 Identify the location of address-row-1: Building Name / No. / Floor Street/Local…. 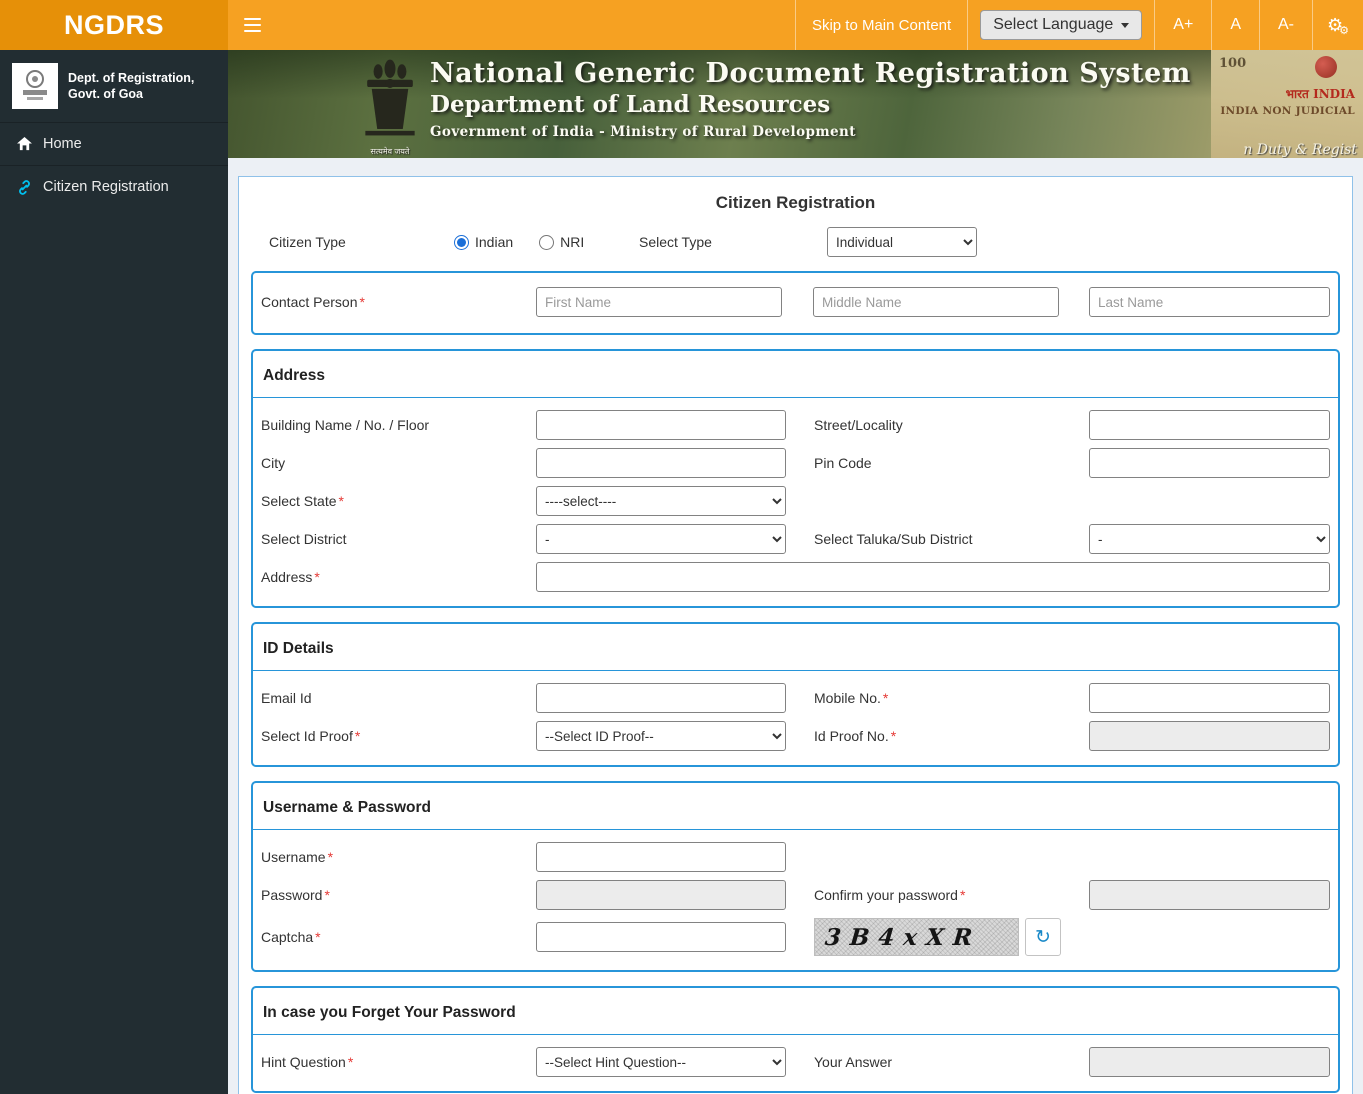
(795, 425).